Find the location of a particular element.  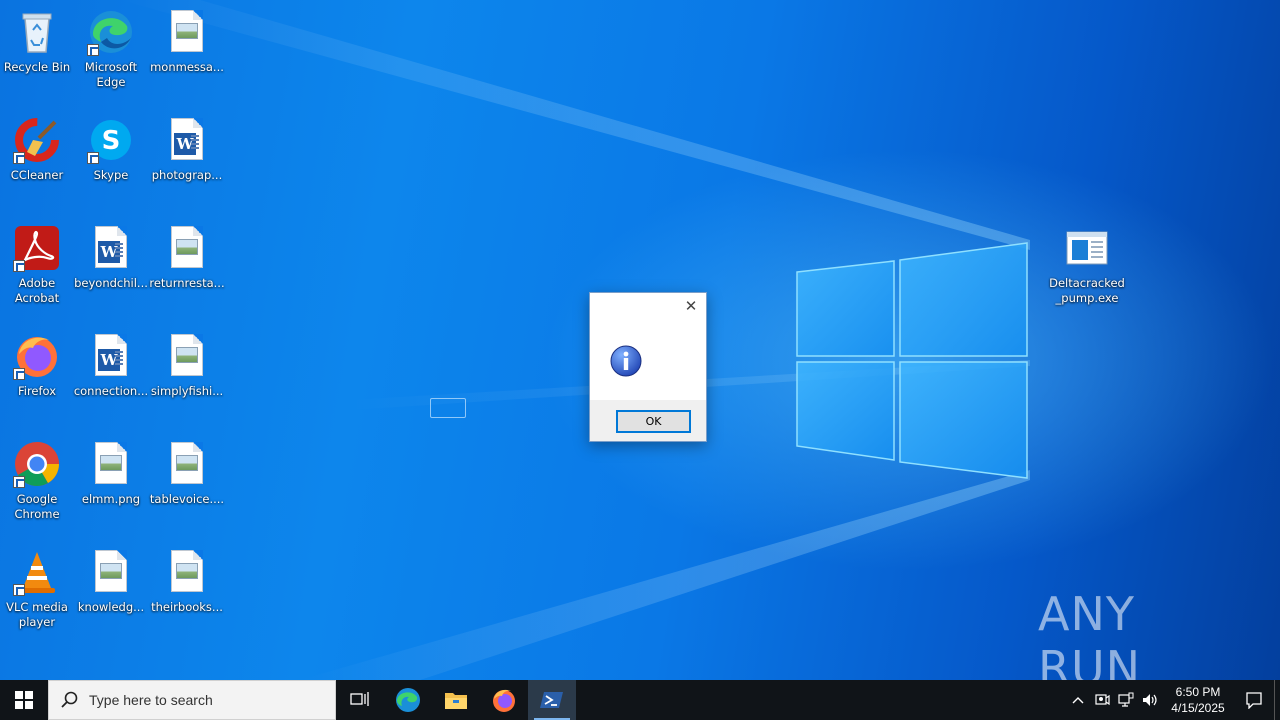

desktop-icon-deltacracked-pump: Deltacracked_pump.exe is located at coordinates (1087, 268).